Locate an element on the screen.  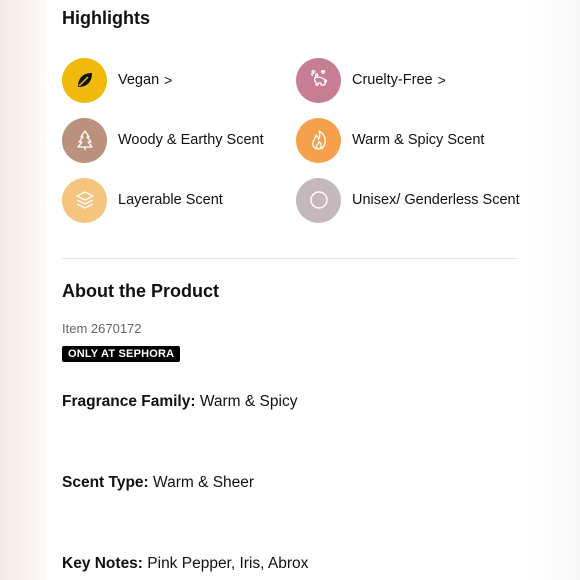
highlight-layerable: Layerable Scent is located at coordinates (142, 200).